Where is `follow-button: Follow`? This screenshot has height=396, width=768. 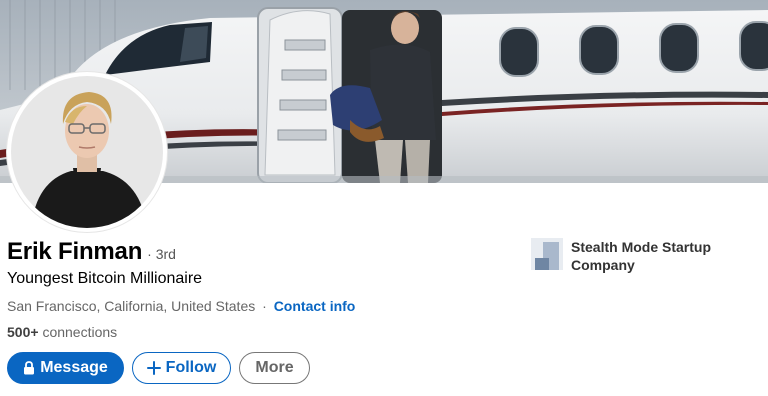 follow-button: Follow is located at coordinates (181, 368).